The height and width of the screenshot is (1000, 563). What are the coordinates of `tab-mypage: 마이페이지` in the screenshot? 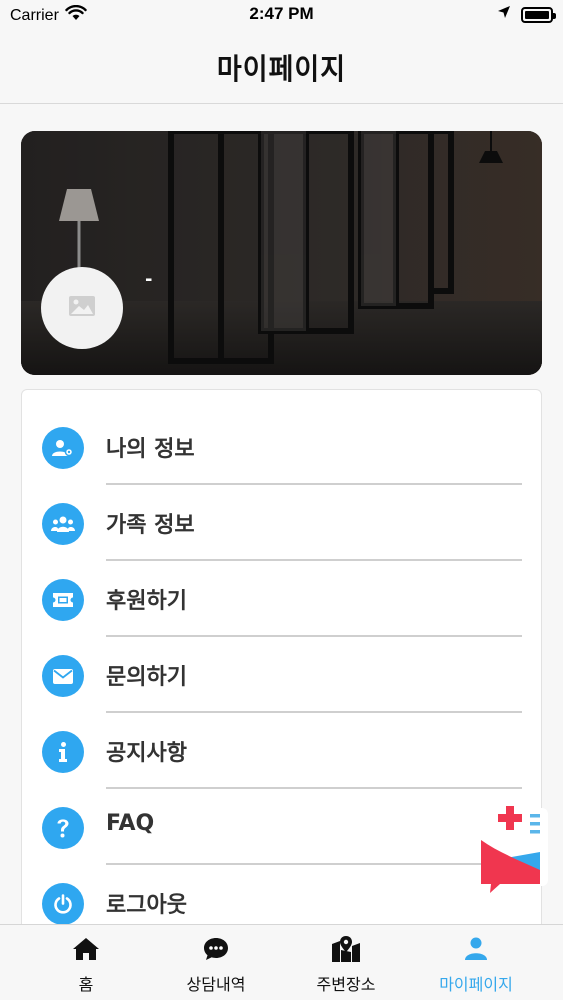 It's located at (476, 962).